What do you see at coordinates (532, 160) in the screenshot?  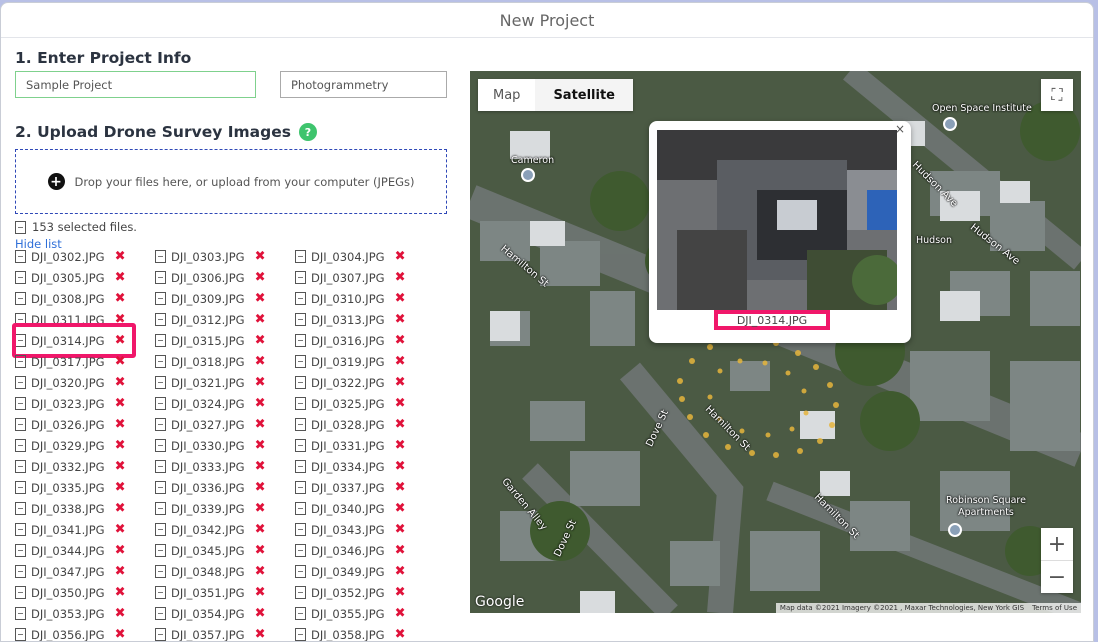 I see `poi-cameron: Cameron` at bounding box center [532, 160].